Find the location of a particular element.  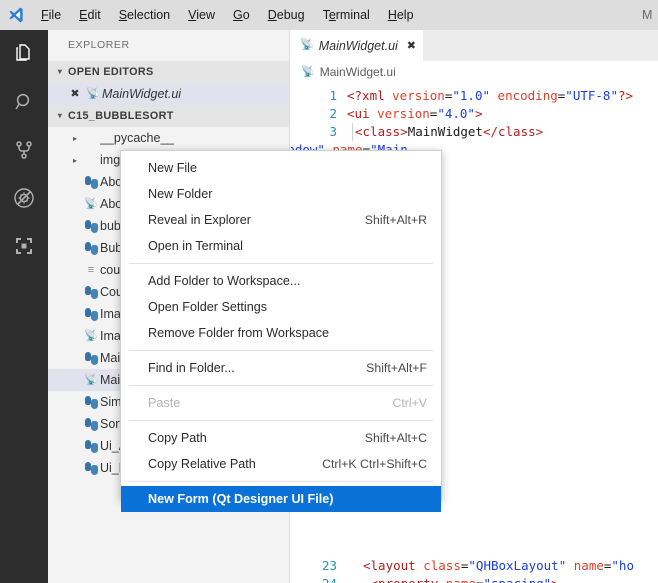

extensions-icon is located at coordinates (24, 246).